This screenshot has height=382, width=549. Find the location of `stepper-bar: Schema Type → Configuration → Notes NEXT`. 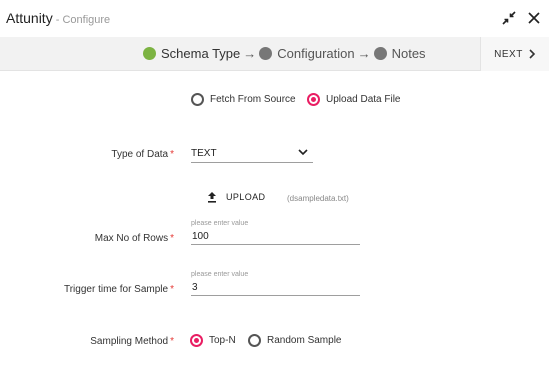

stepper-bar: Schema Type → Configuration → Notes NEXT is located at coordinates (274, 54).